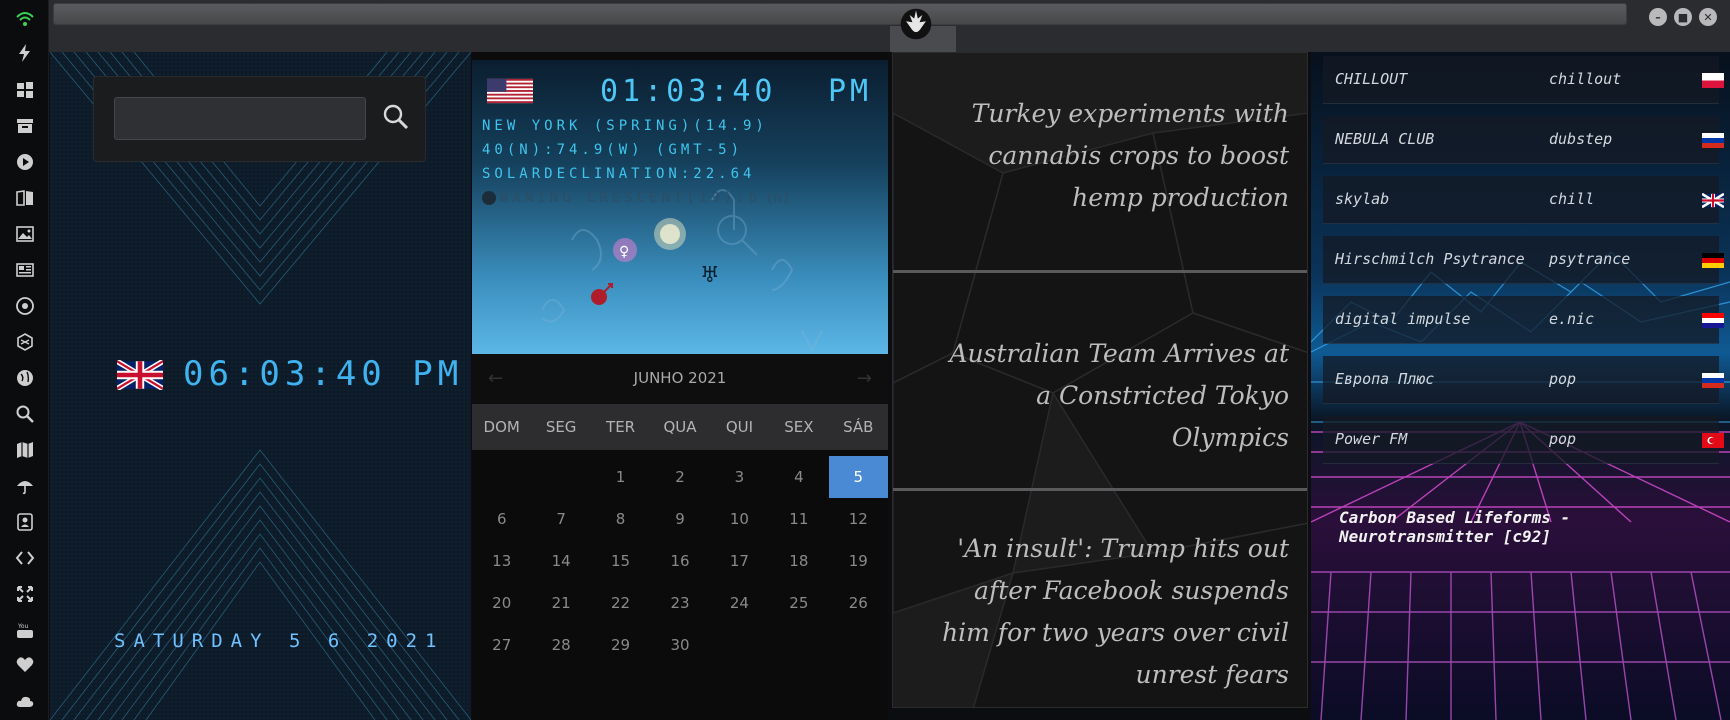 This screenshot has height=720, width=1730. I want to click on calendar-day: 25, so click(798, 603).